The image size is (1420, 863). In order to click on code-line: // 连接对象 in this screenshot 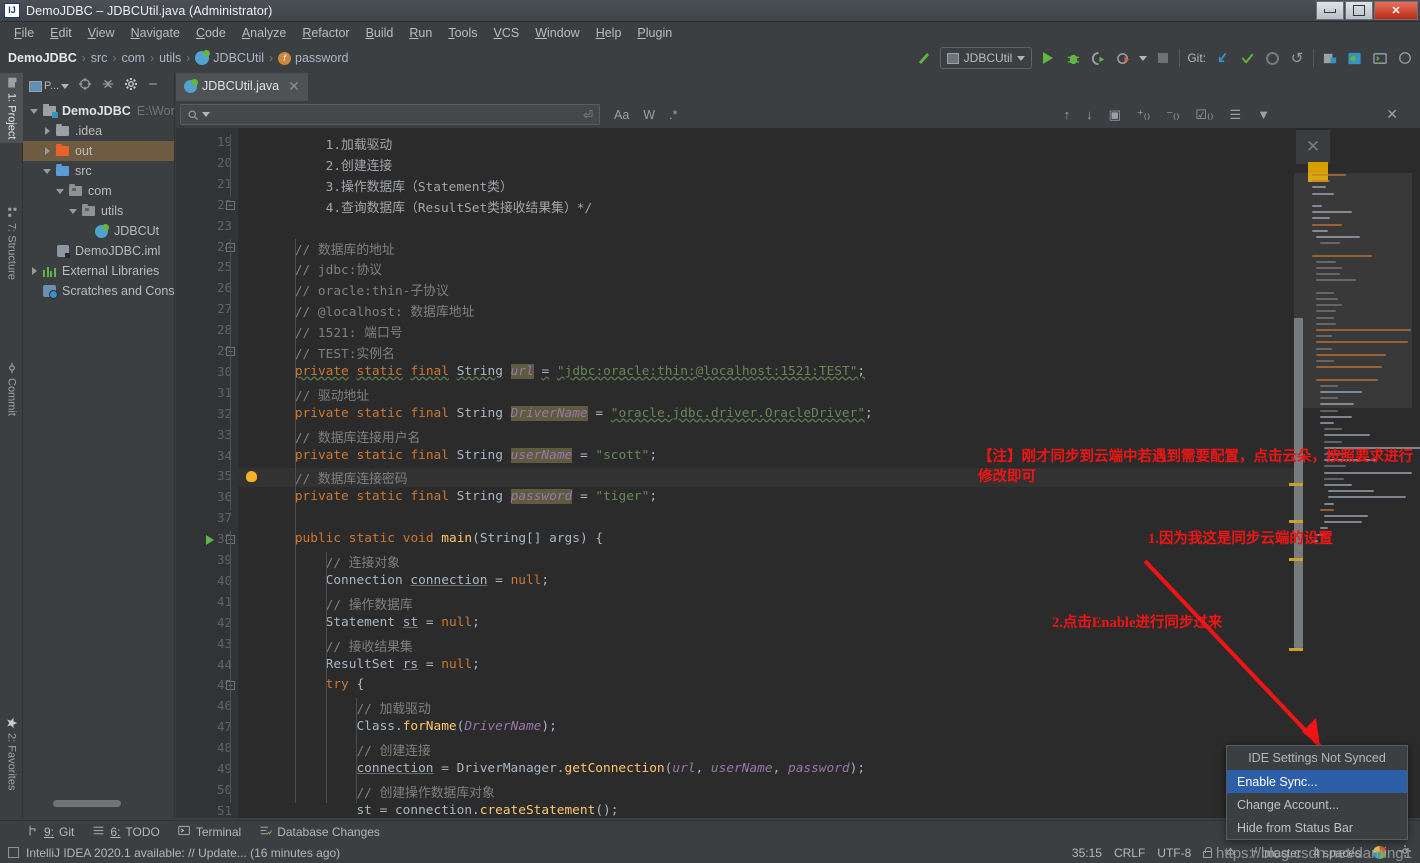, I will do `click(332, 561)`.